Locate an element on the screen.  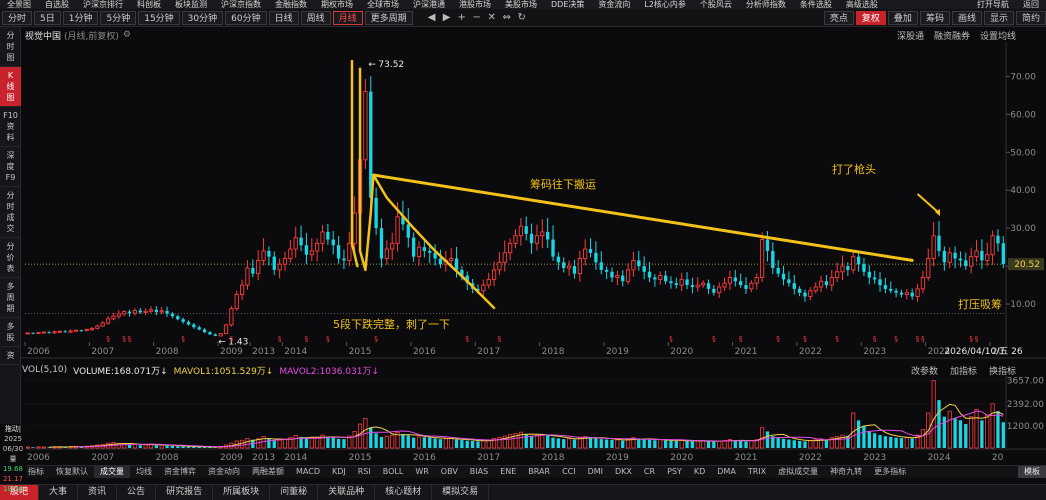
indicator-tab: 资金动向 is located at coordinates (224, 472).